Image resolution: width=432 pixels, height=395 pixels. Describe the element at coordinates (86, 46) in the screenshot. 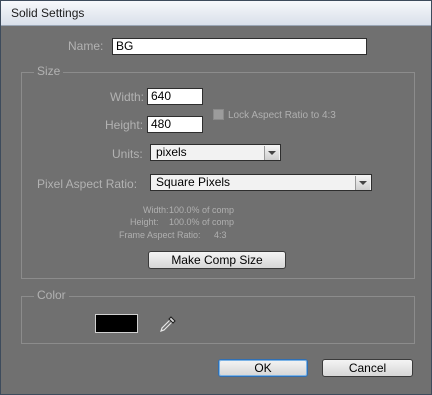

I see `name-label: Name:` at that location.